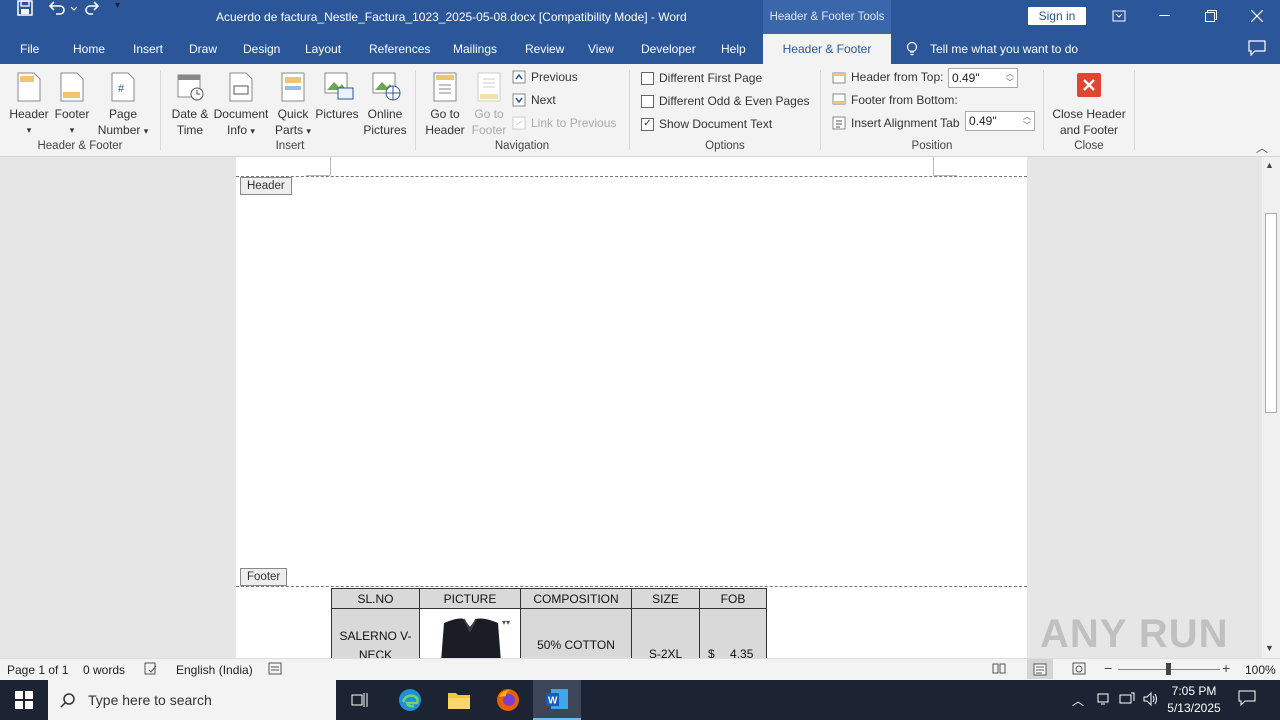 Image resolution: width=1280 pixels, height=720 pixels. Describe the element at coordinates (148, 49) in the screenshot. I see `tab-insert: Insert` at that location.